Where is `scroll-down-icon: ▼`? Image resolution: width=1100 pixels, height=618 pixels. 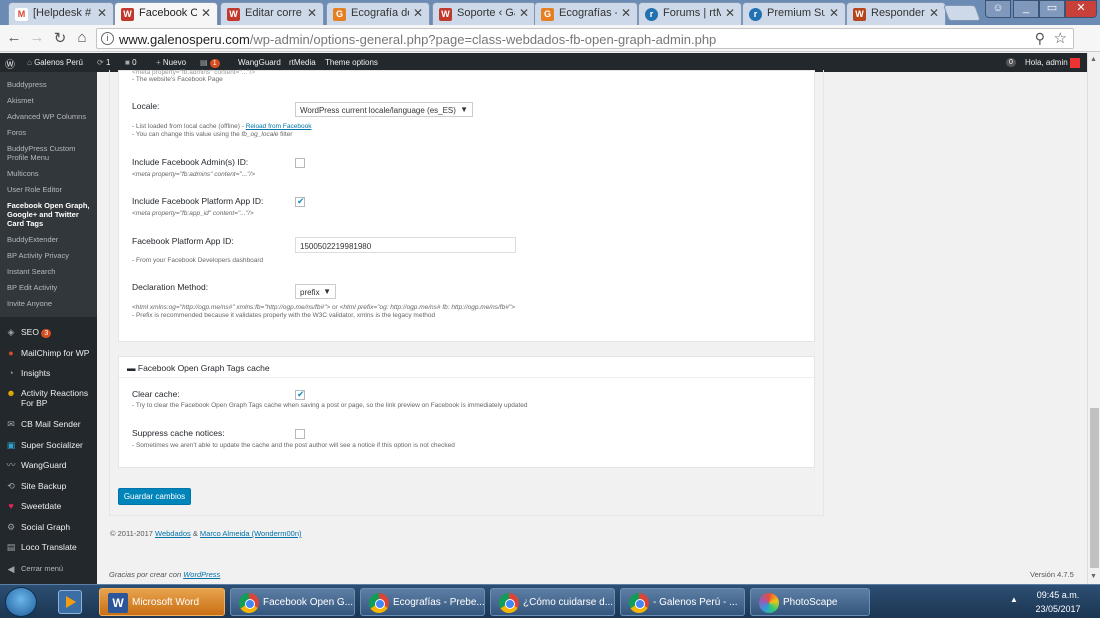 scroll-down-icon: ▼ is located at coordinates (1093, 576).